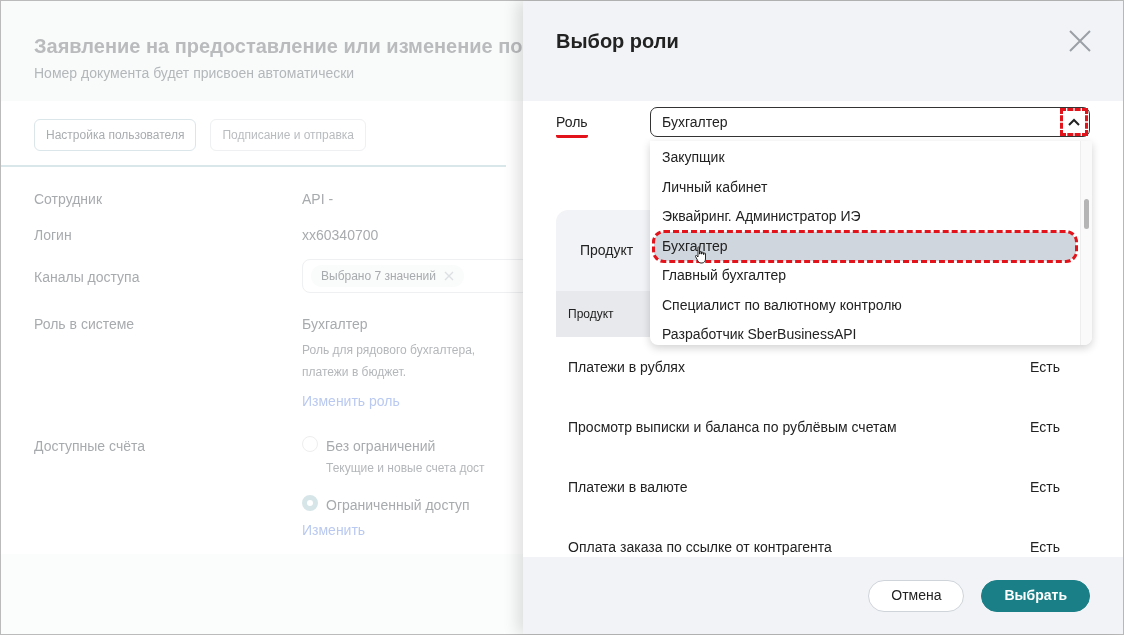 This screenshot has width=1124, height=635. Describe the element at coordinates (87, 277) in the screenshot. I see `field-label: Каналы доступа` at that location.